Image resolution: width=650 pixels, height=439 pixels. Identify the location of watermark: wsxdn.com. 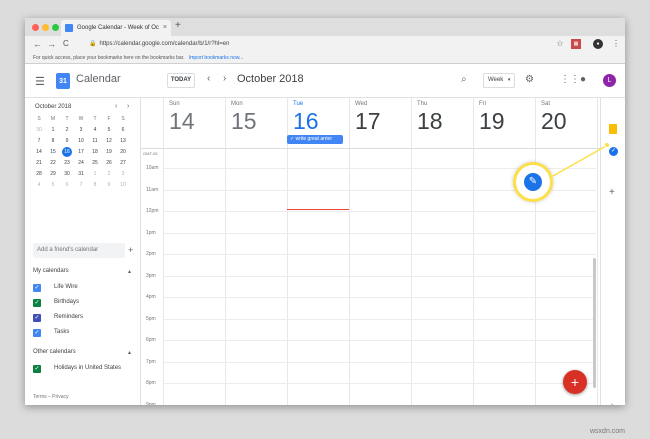
(608, 431).